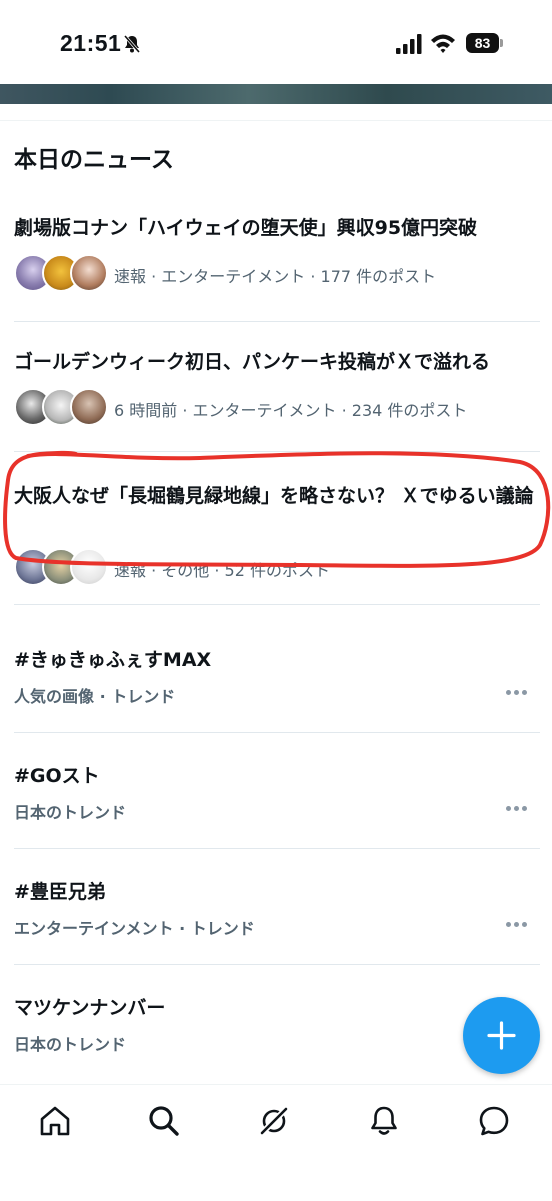  I want to click on news-headline: 劇場版コナン「ハイウェイの堕天使」興収95億円突破, so click(246, 228).